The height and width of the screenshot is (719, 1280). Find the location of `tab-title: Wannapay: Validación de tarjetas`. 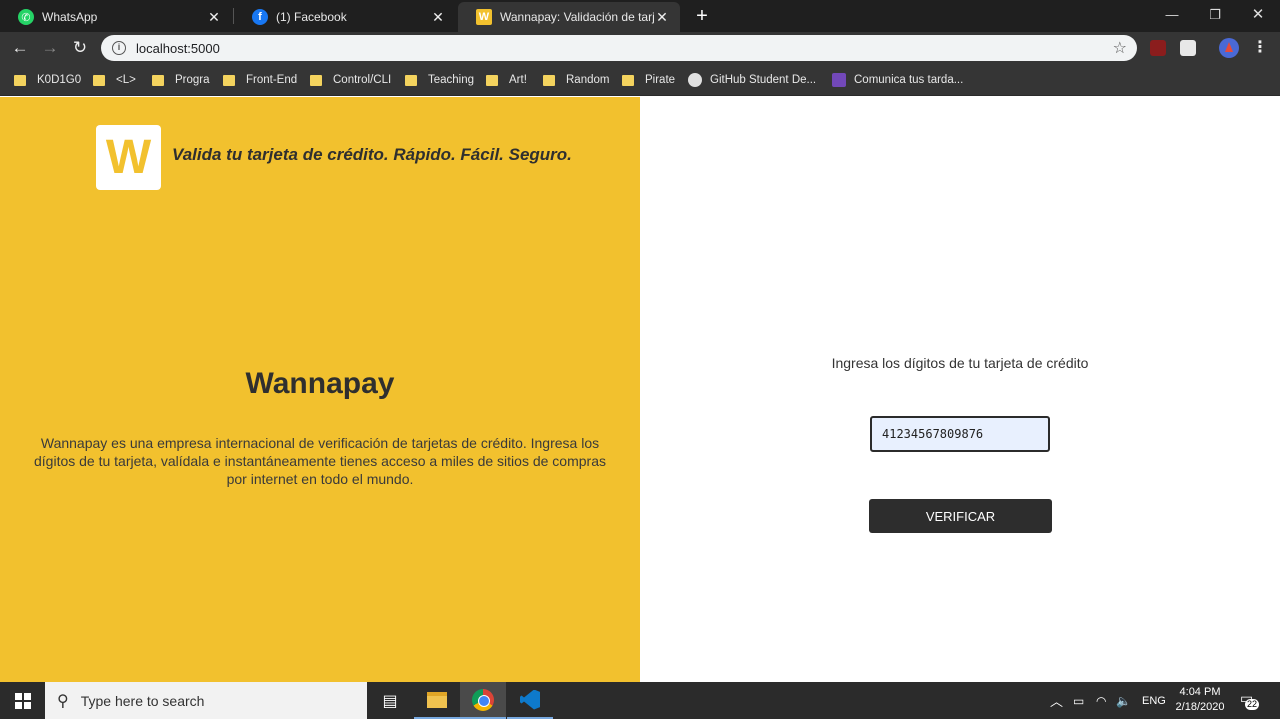

tab-title: Wannapay: Validación de tarjetas is located at coordinates (577, 17).